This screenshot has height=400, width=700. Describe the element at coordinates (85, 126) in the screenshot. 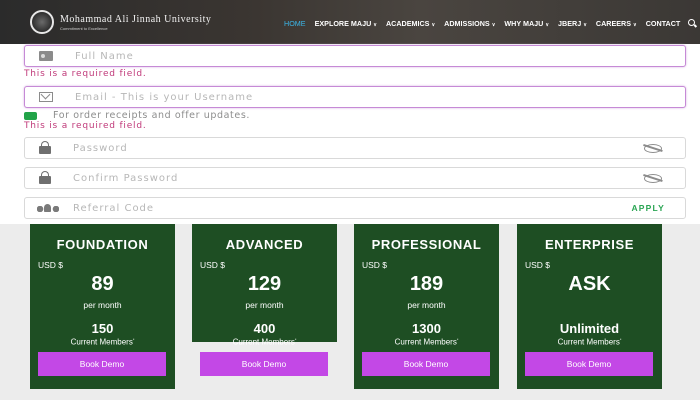

I see `email-error: This is a required field.` at that location.